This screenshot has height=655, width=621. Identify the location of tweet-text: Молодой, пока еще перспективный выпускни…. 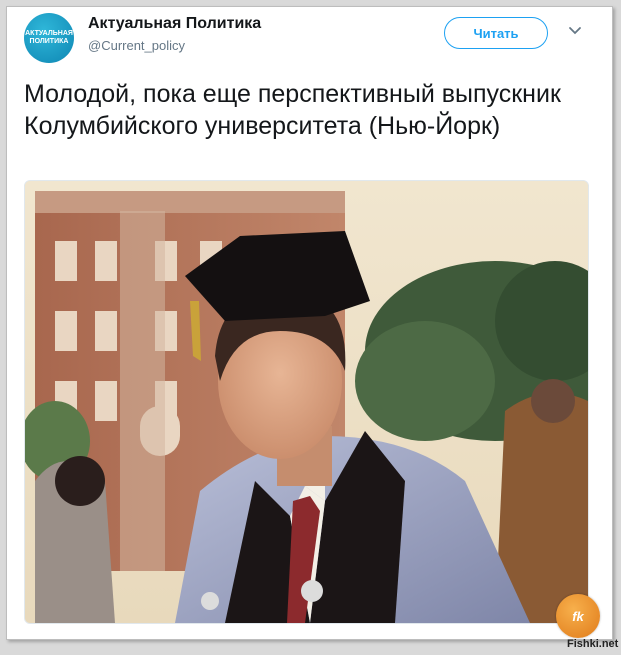
(292, 110).